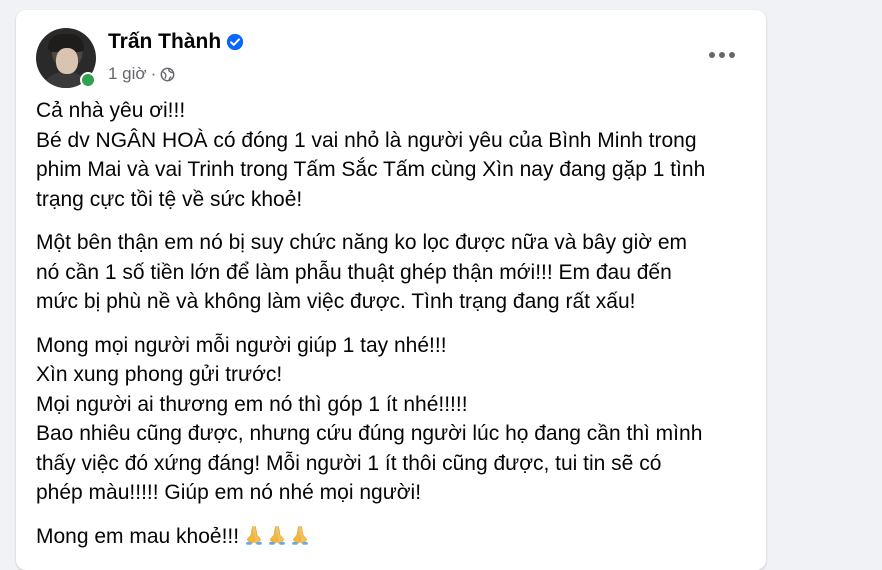 This screenshot has width=882, height=570. What do you see at coordinates (391, 50) in the screenshot?
I see `post-header: Trấn Thành 1 giờ ·` at bounding box center [391, 50].